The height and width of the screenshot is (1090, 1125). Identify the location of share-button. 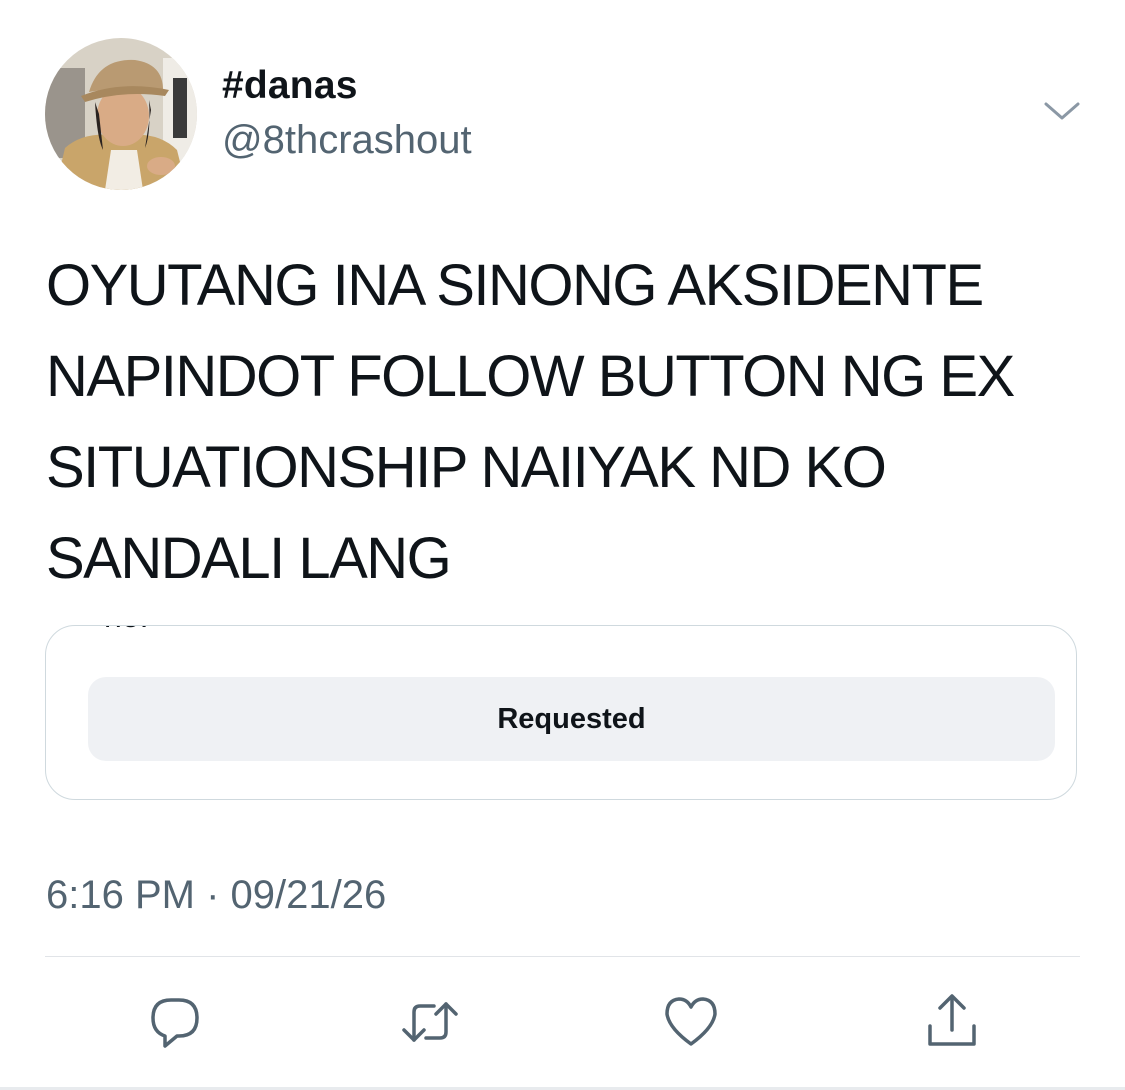
(952, 1022).